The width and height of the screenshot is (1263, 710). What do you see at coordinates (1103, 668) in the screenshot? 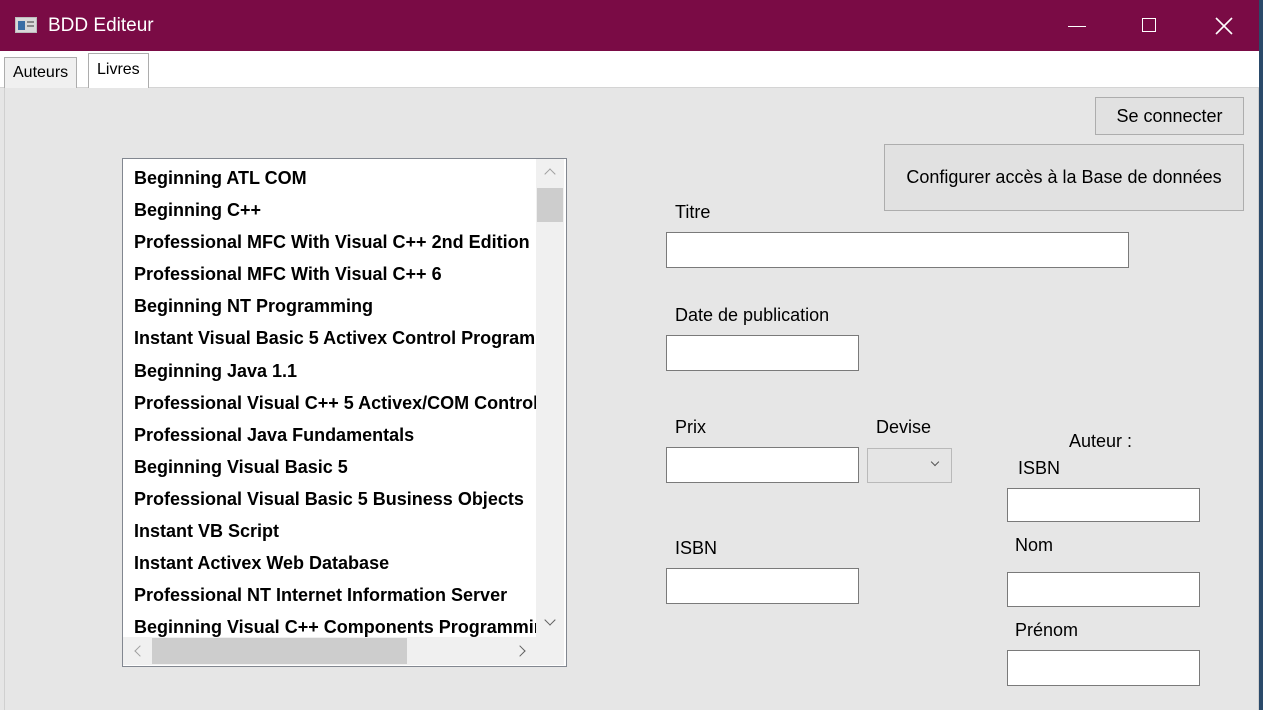
I see `prenom-field` at bounding box center [1103, 668].